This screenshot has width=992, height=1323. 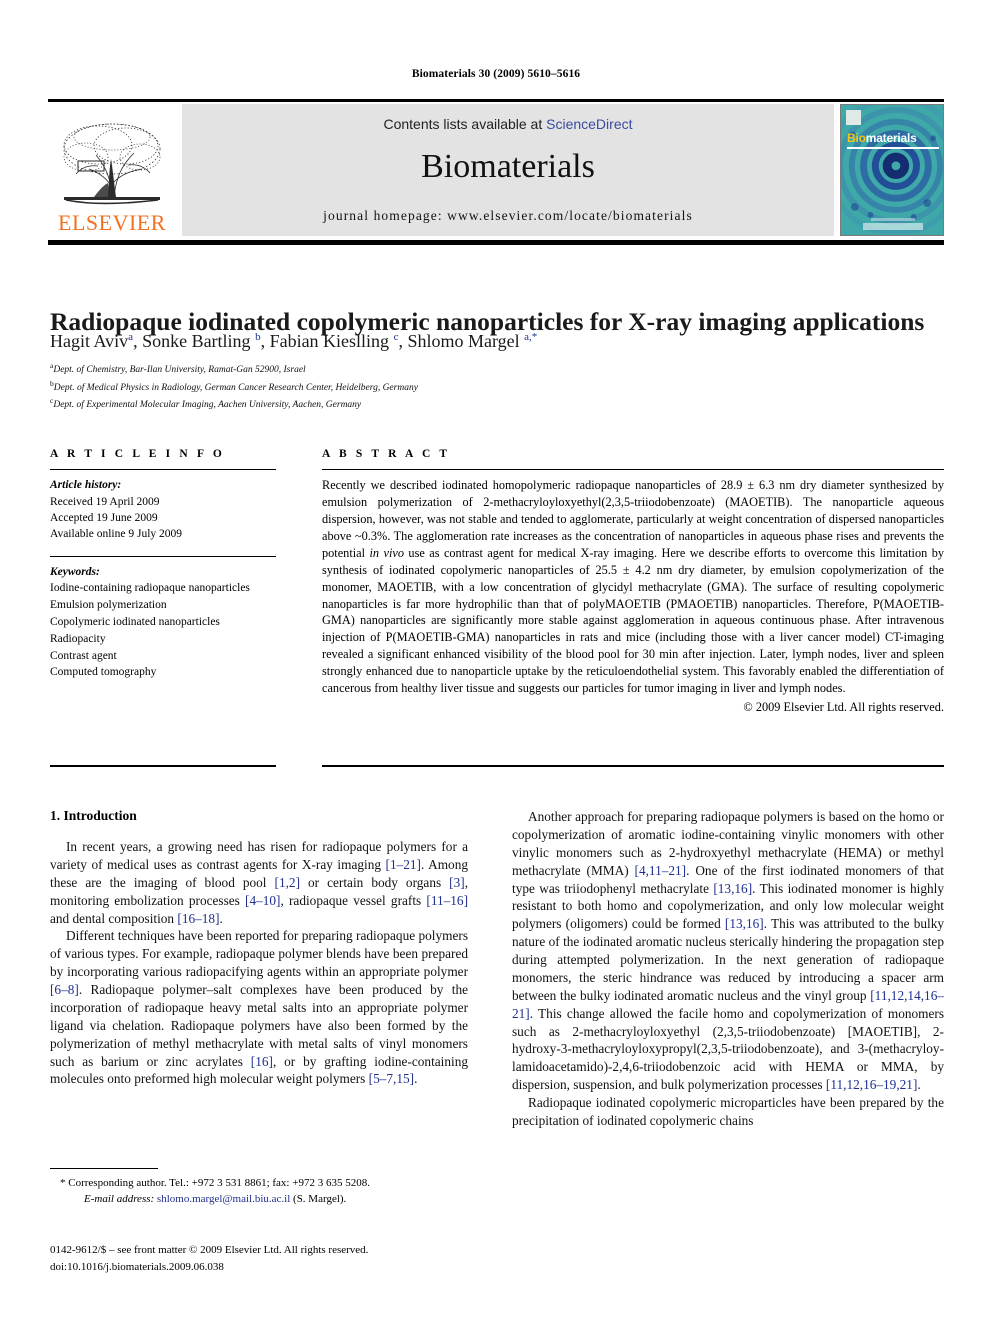 What do you see at coordinates (386, 454) in the screenshot?
I see `abstract-heading: A B S T R A C T` at bounding box center [386, 454].